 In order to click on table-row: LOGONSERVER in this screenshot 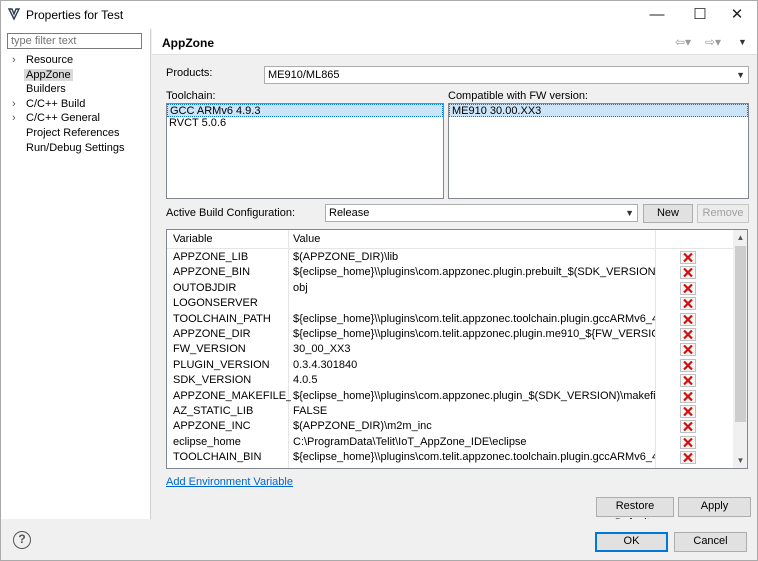, I will do `click(450, 303)`.